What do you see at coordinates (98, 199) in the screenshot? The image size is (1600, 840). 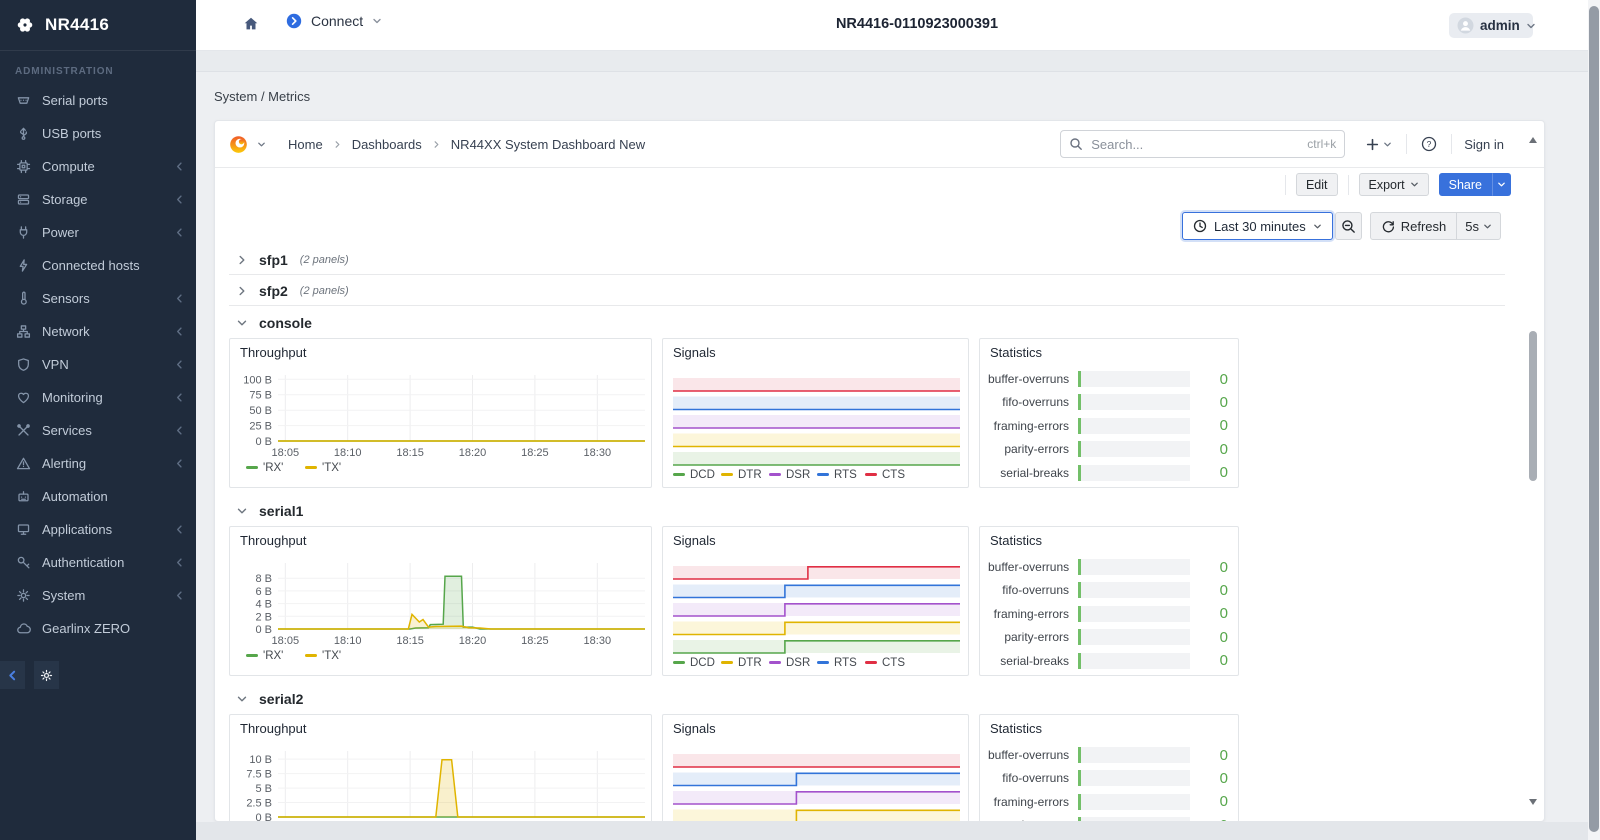 I see `sidebar-item-storage: Storage` at bounding box center [98, 199].